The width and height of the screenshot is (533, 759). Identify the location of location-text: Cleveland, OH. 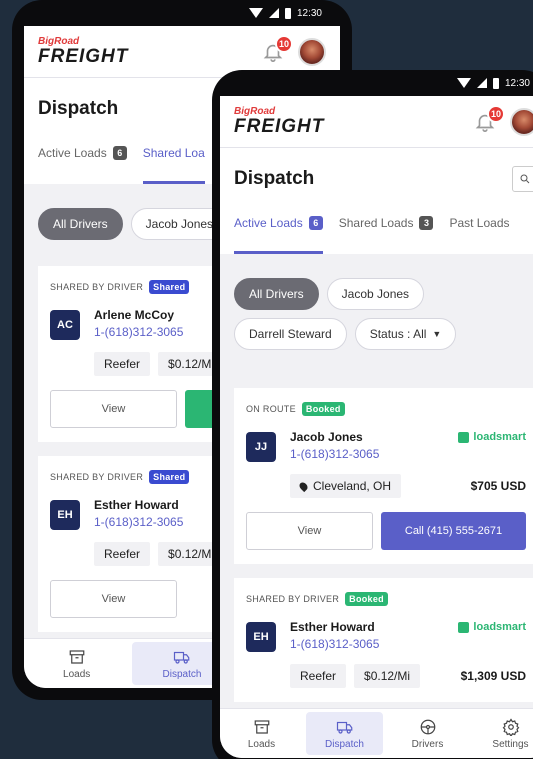
(352, 486).